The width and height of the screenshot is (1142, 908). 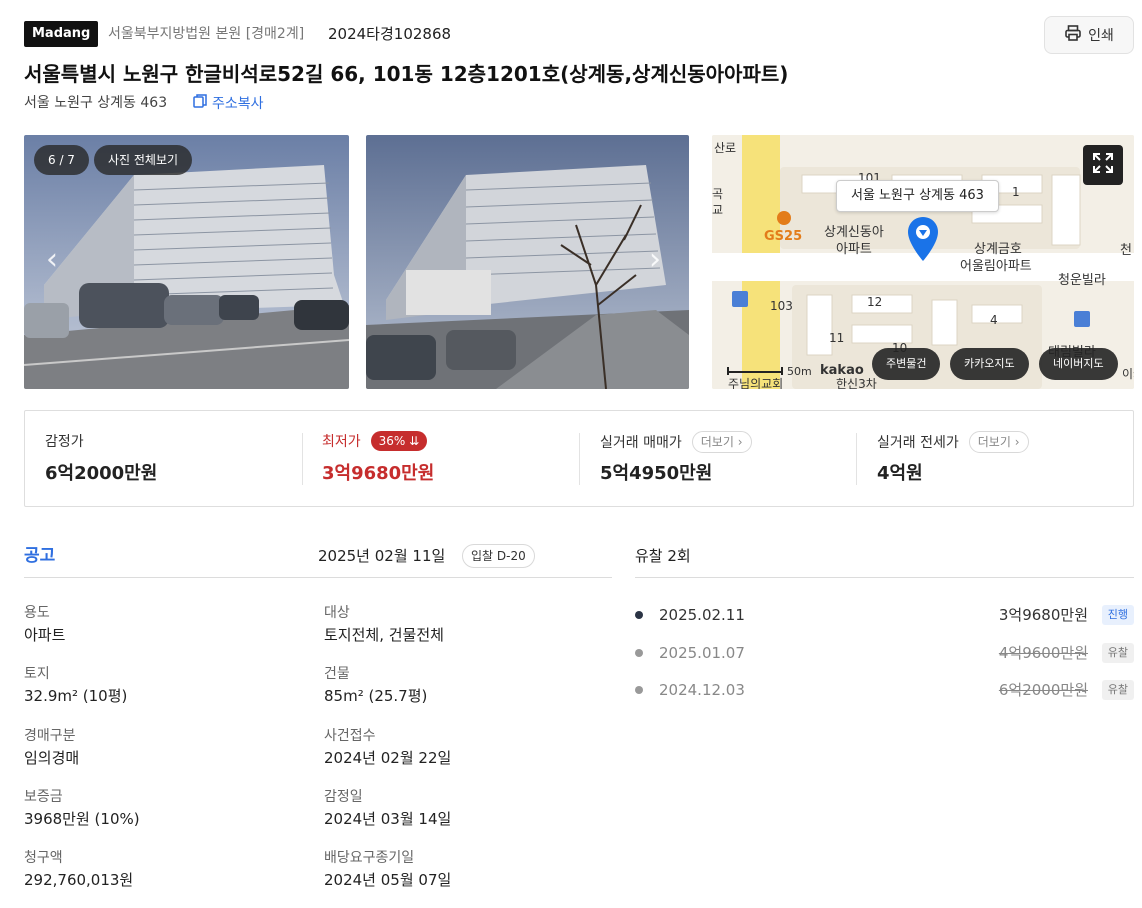 What do you see at coordinates (837, 338) in the screenshot?
I see `map-label-building: 11` at bounding box center [837, 338].